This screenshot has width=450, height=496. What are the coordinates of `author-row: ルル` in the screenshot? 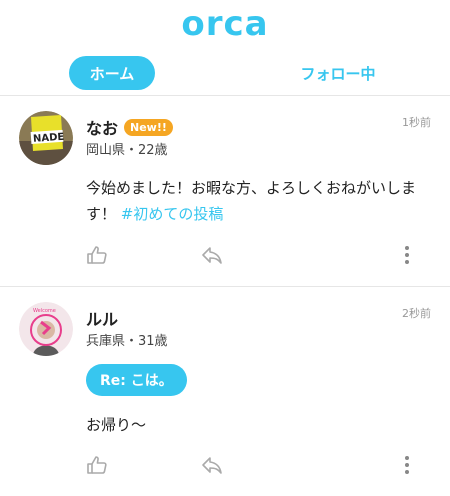 It's located at (102, 318).